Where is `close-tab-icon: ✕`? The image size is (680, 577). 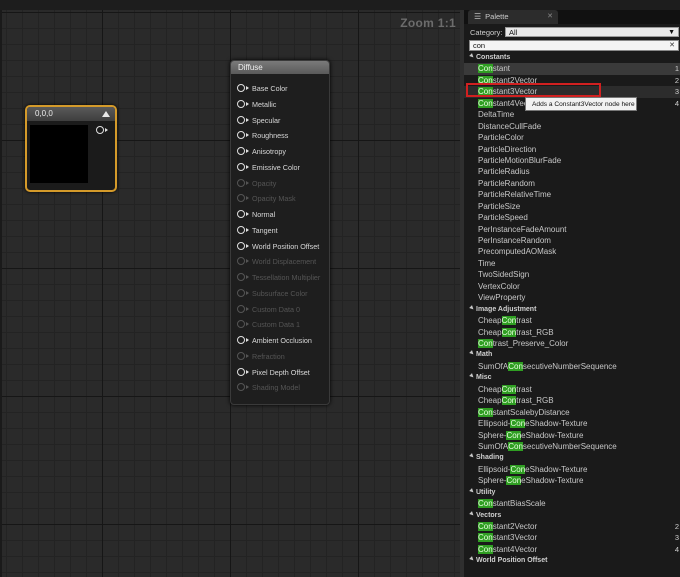 close-tab-icon: ✕ is located at coordinates (550, 17).